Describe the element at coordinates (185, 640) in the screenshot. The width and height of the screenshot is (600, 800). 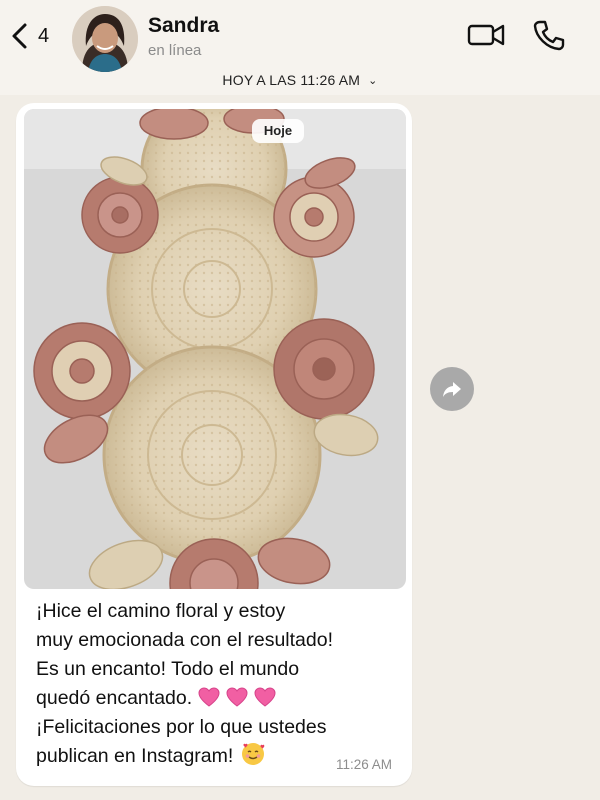
I see `message-line: muy emocionada con el resultado!` at that location.